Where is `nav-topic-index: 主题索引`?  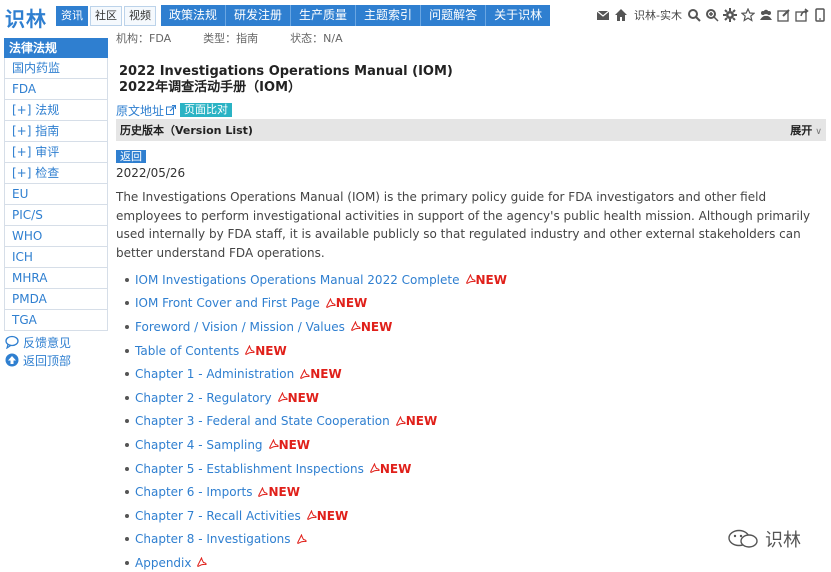
nav-topic-index: 主题索引 is located at coordinates (389, 15).